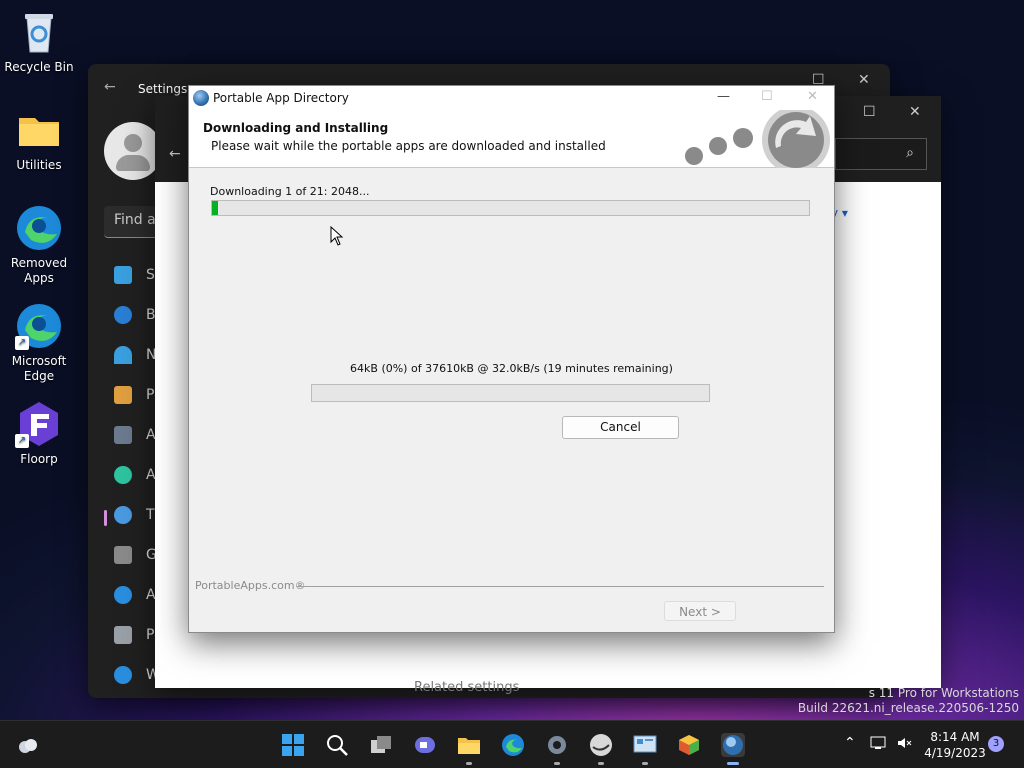  I want to click on folder-icon, so click(39, 130).